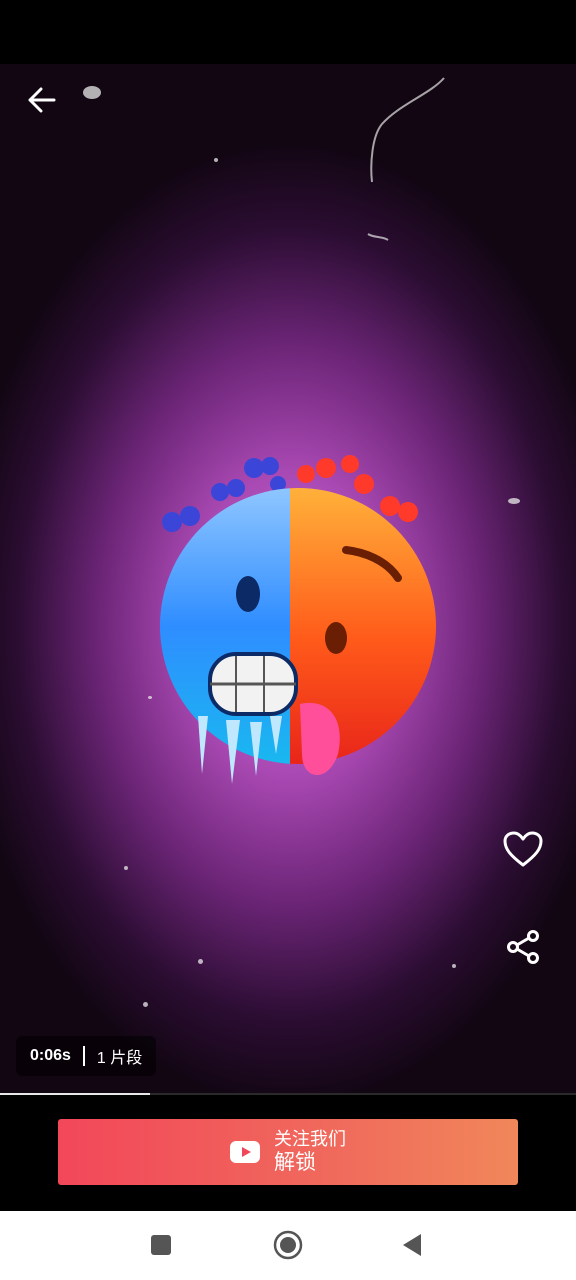 The width and height of the screenshot is (576, 1280). I want to click on system-navigation-bar, so click(288, 1245).